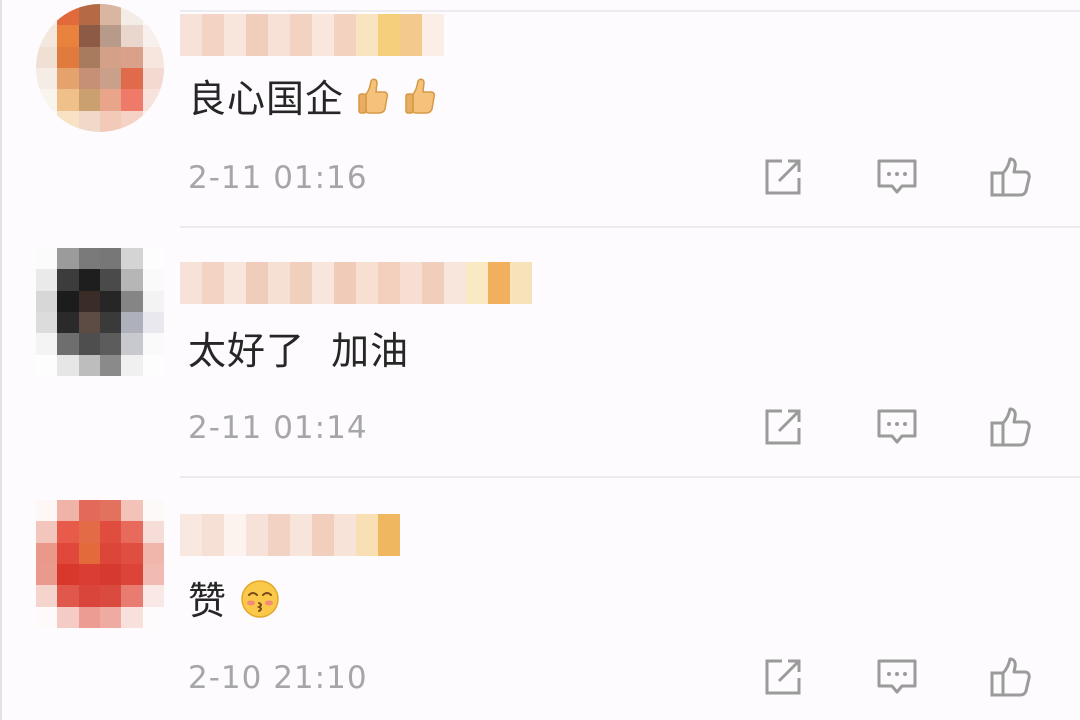 The height and width of the screenshot is (720, 1080). What do you see at coordinates (234, 603) in the screenshot?
I see `comment-text: 赞` at bounding box center [234, 603].